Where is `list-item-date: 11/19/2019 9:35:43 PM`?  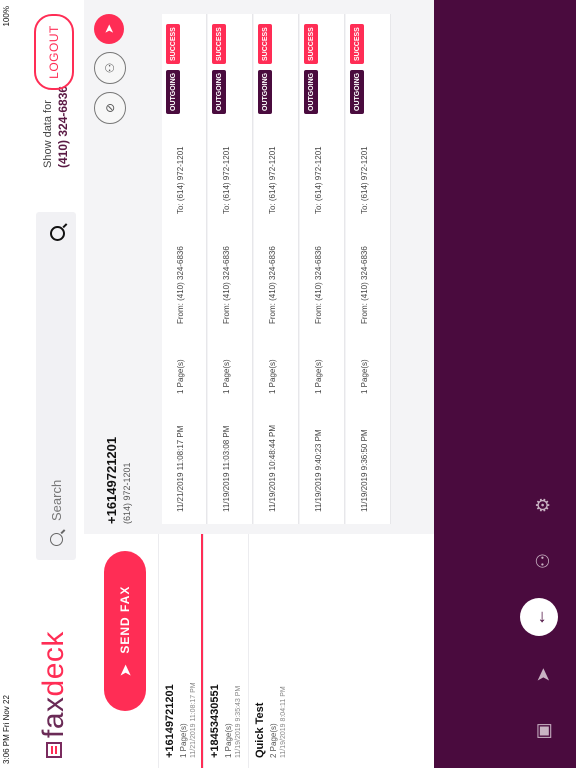 list-item-date: 11/19/2019 9:35:43 PM is located at coordinates (238, 721).